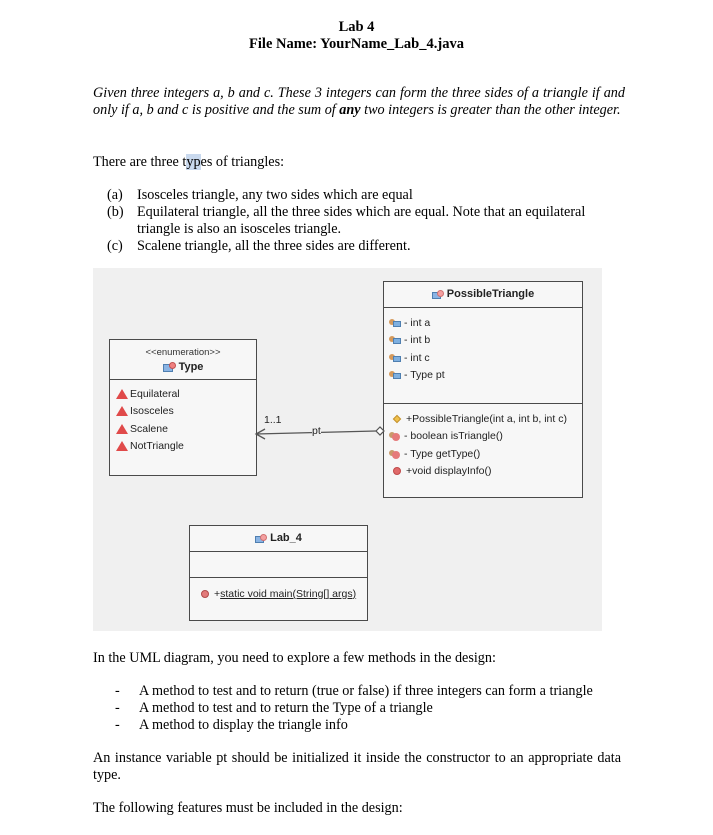 This screenshot has width=713, height=835. I want to click on list-item: - A method to display the triangle info, so click(365, 725).